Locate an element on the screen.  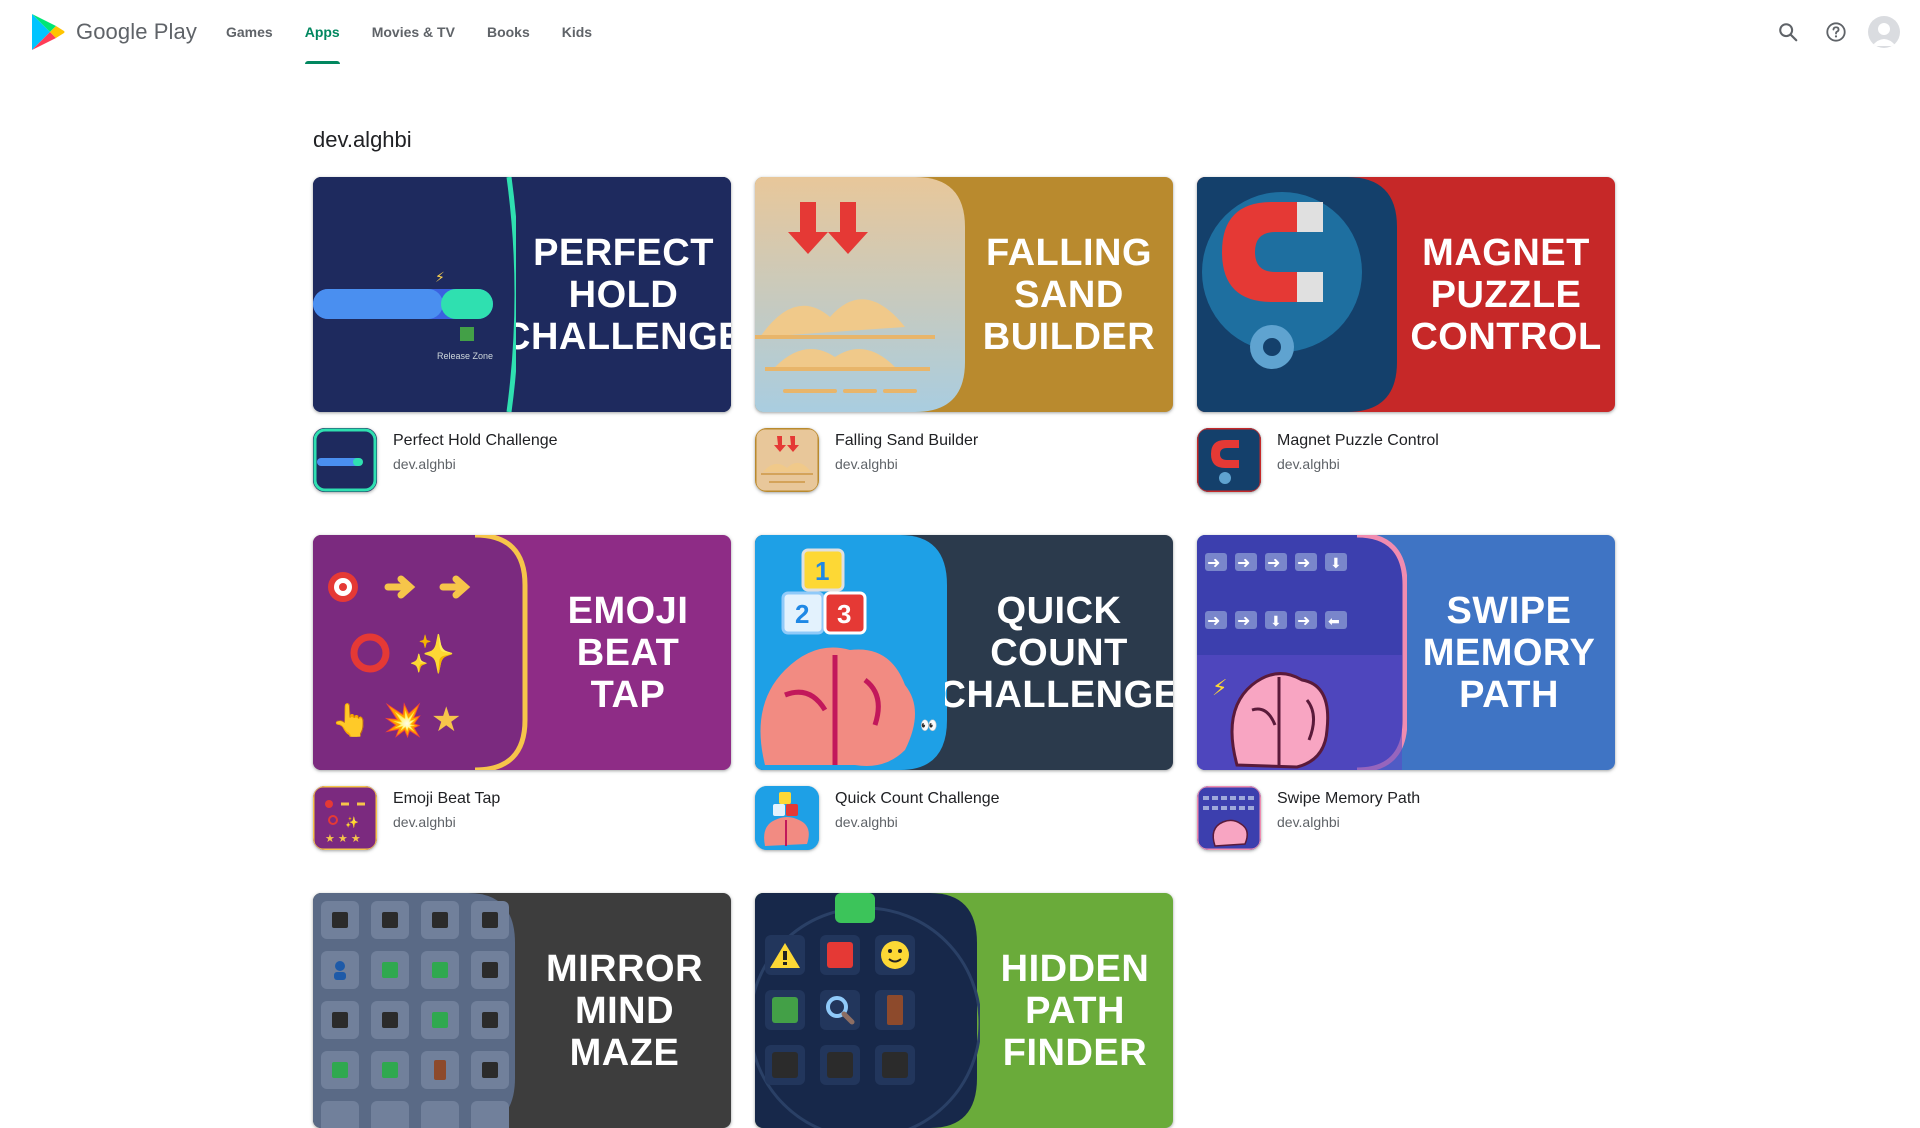
svg-text: 1 is located at coordinates (822, 571).